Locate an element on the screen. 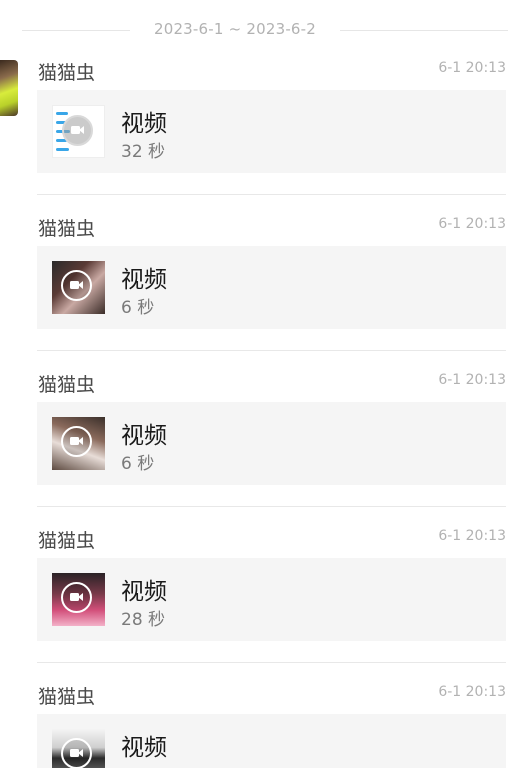  date-divider-right is located at coordinates (424, 30).